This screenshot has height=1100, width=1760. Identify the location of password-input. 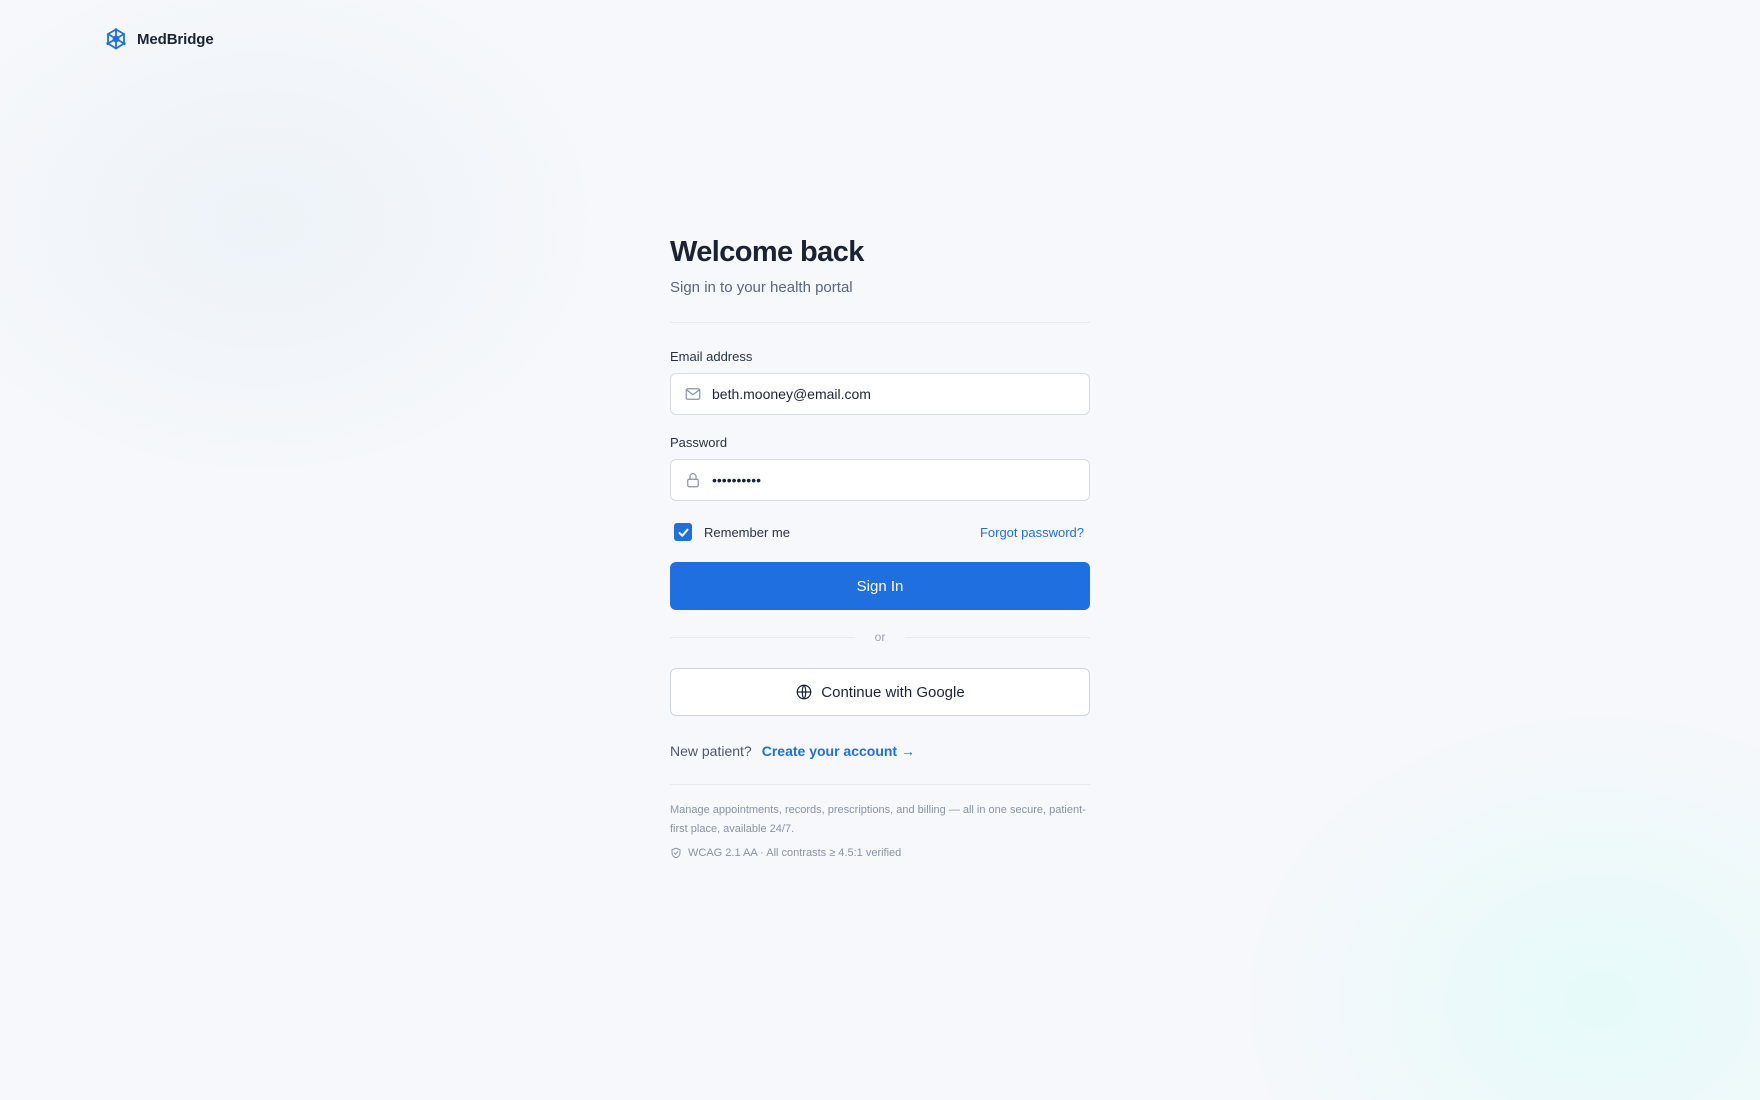
(900, 480).